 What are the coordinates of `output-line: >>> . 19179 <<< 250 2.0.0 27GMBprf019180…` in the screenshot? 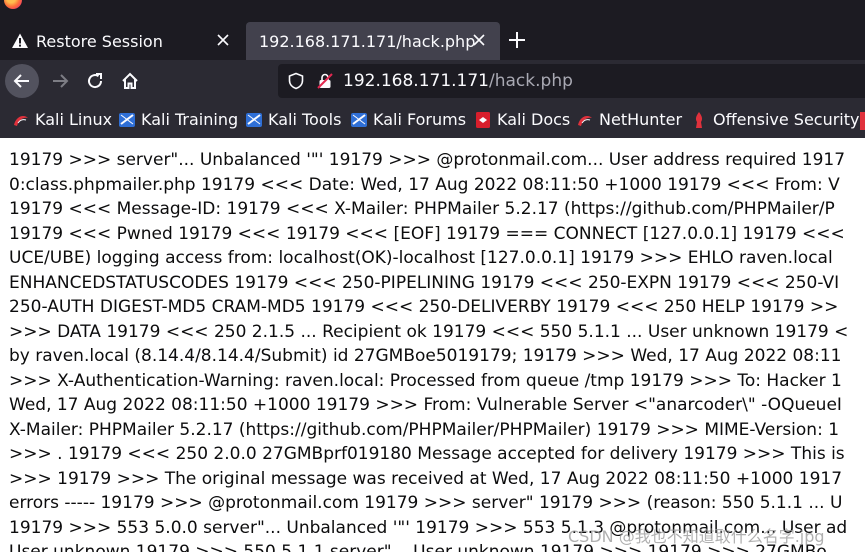 It's located at (427, 454).